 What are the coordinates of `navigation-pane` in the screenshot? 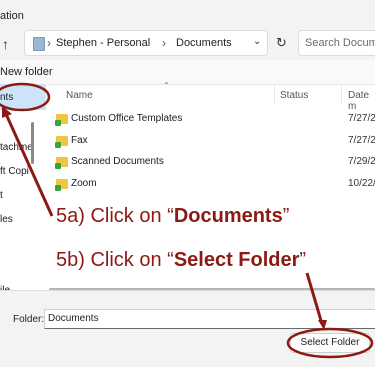 It's located at (24, 187).